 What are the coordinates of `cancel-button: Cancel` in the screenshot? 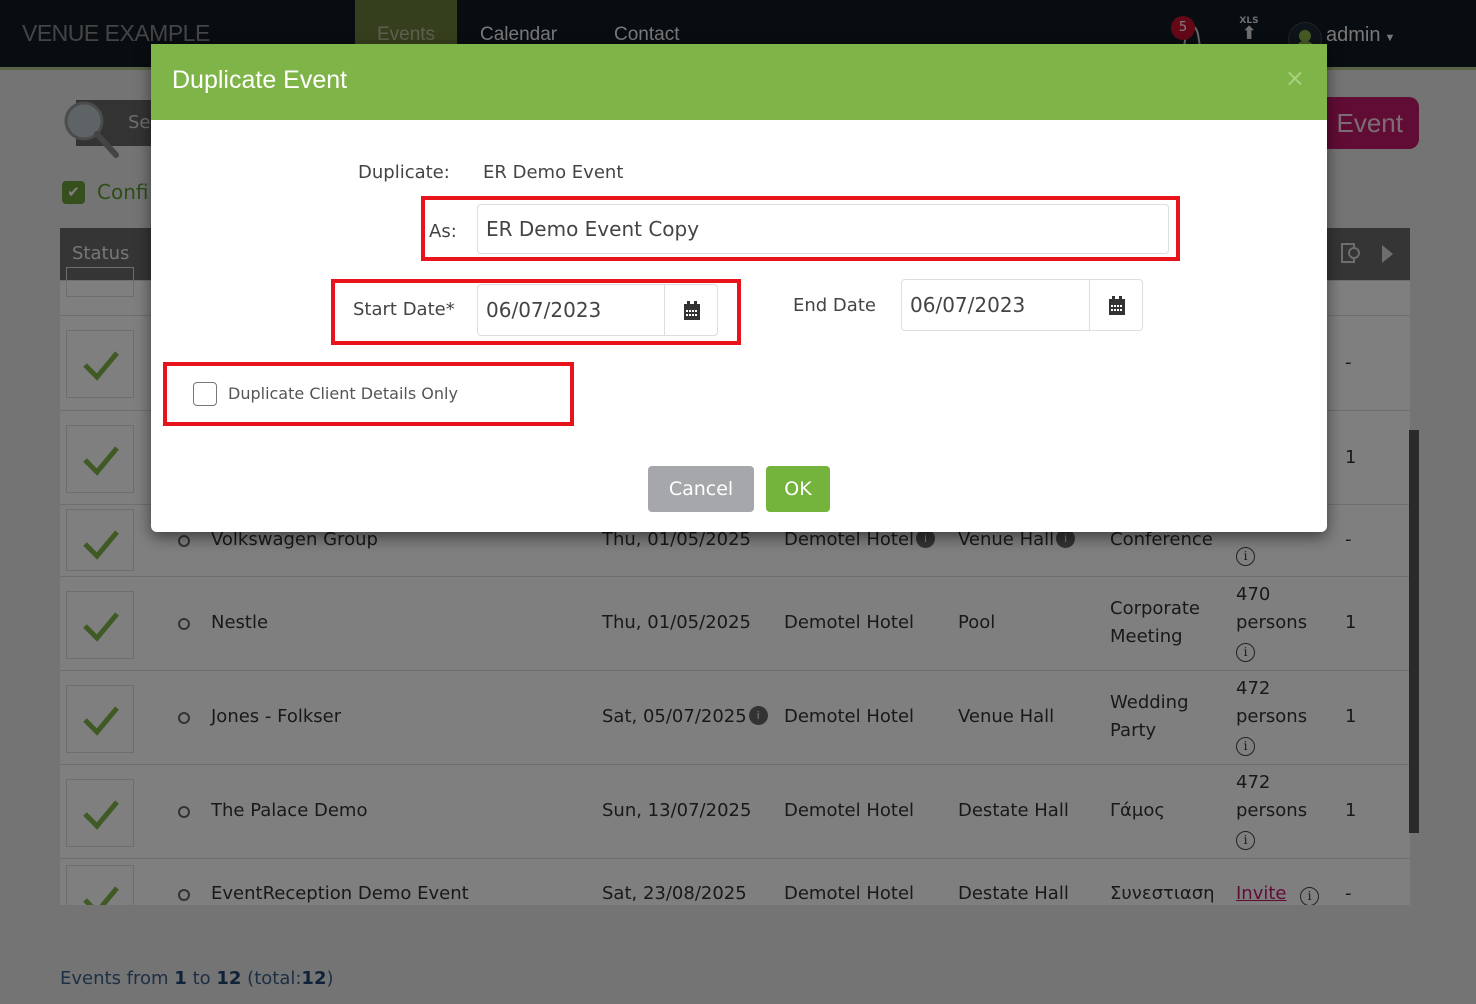 It's located at (701, 489).